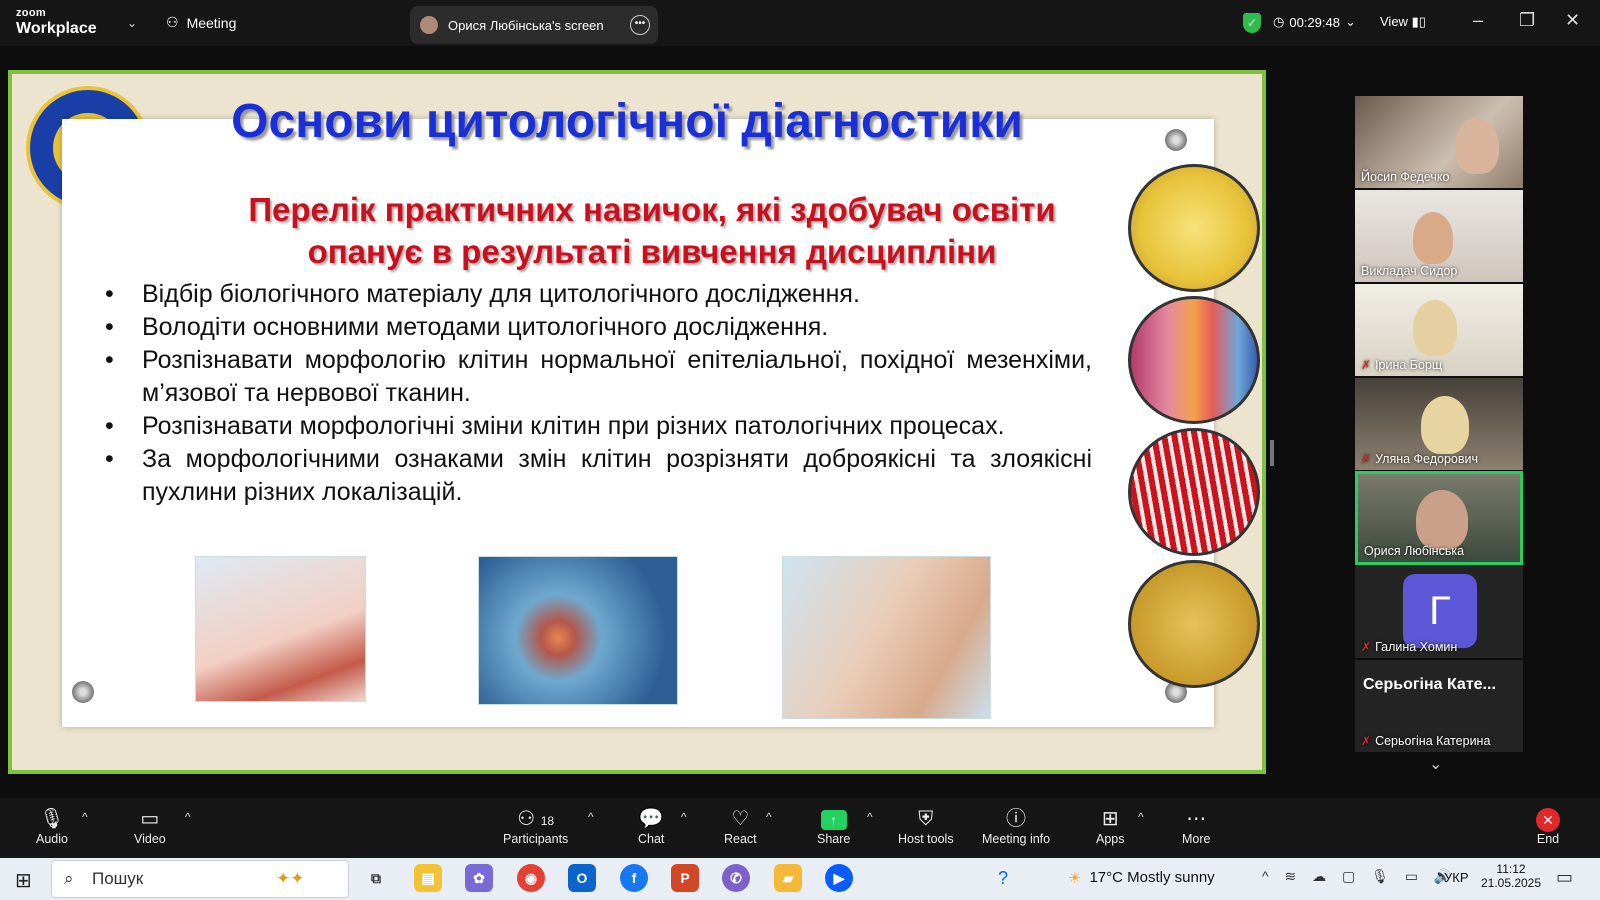  I want to click on participant-tile: ✗ Ірина Борщ, so click(1439, 330).